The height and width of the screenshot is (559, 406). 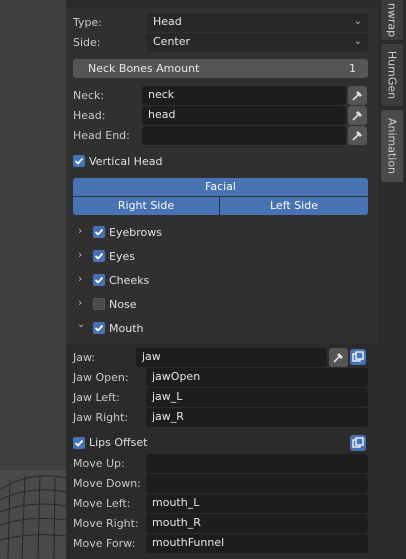 I want to click on mouth-checkbox, so click(x=99, y=328).